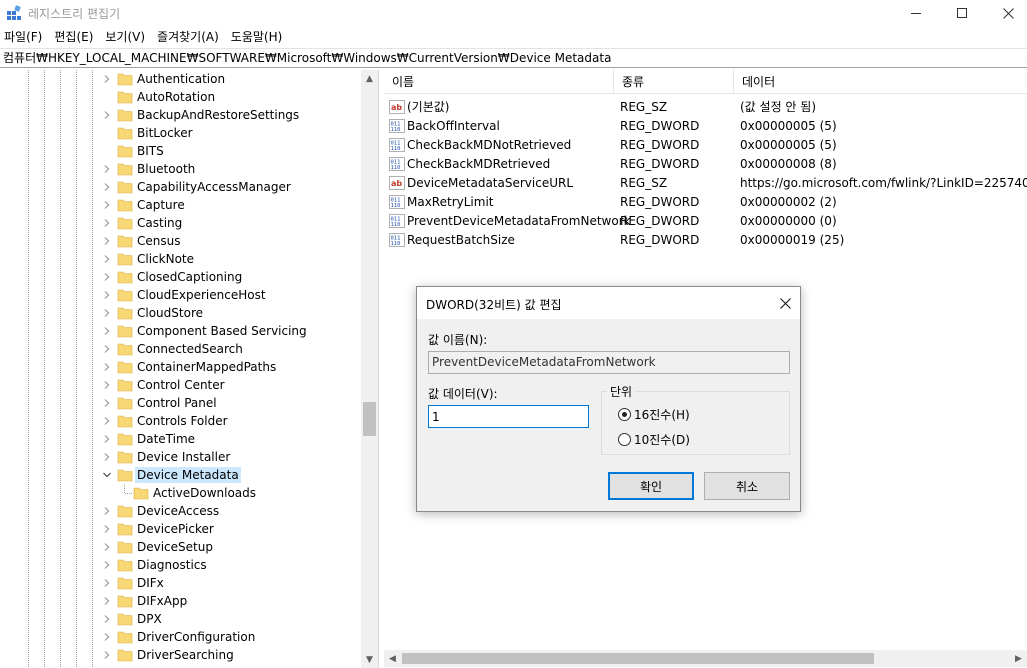 The width and height of the screenshot is (1027, 668). Describe the element at coordinates (180, 205) in the screenshot. I see `tree-item: Capture` at that location.